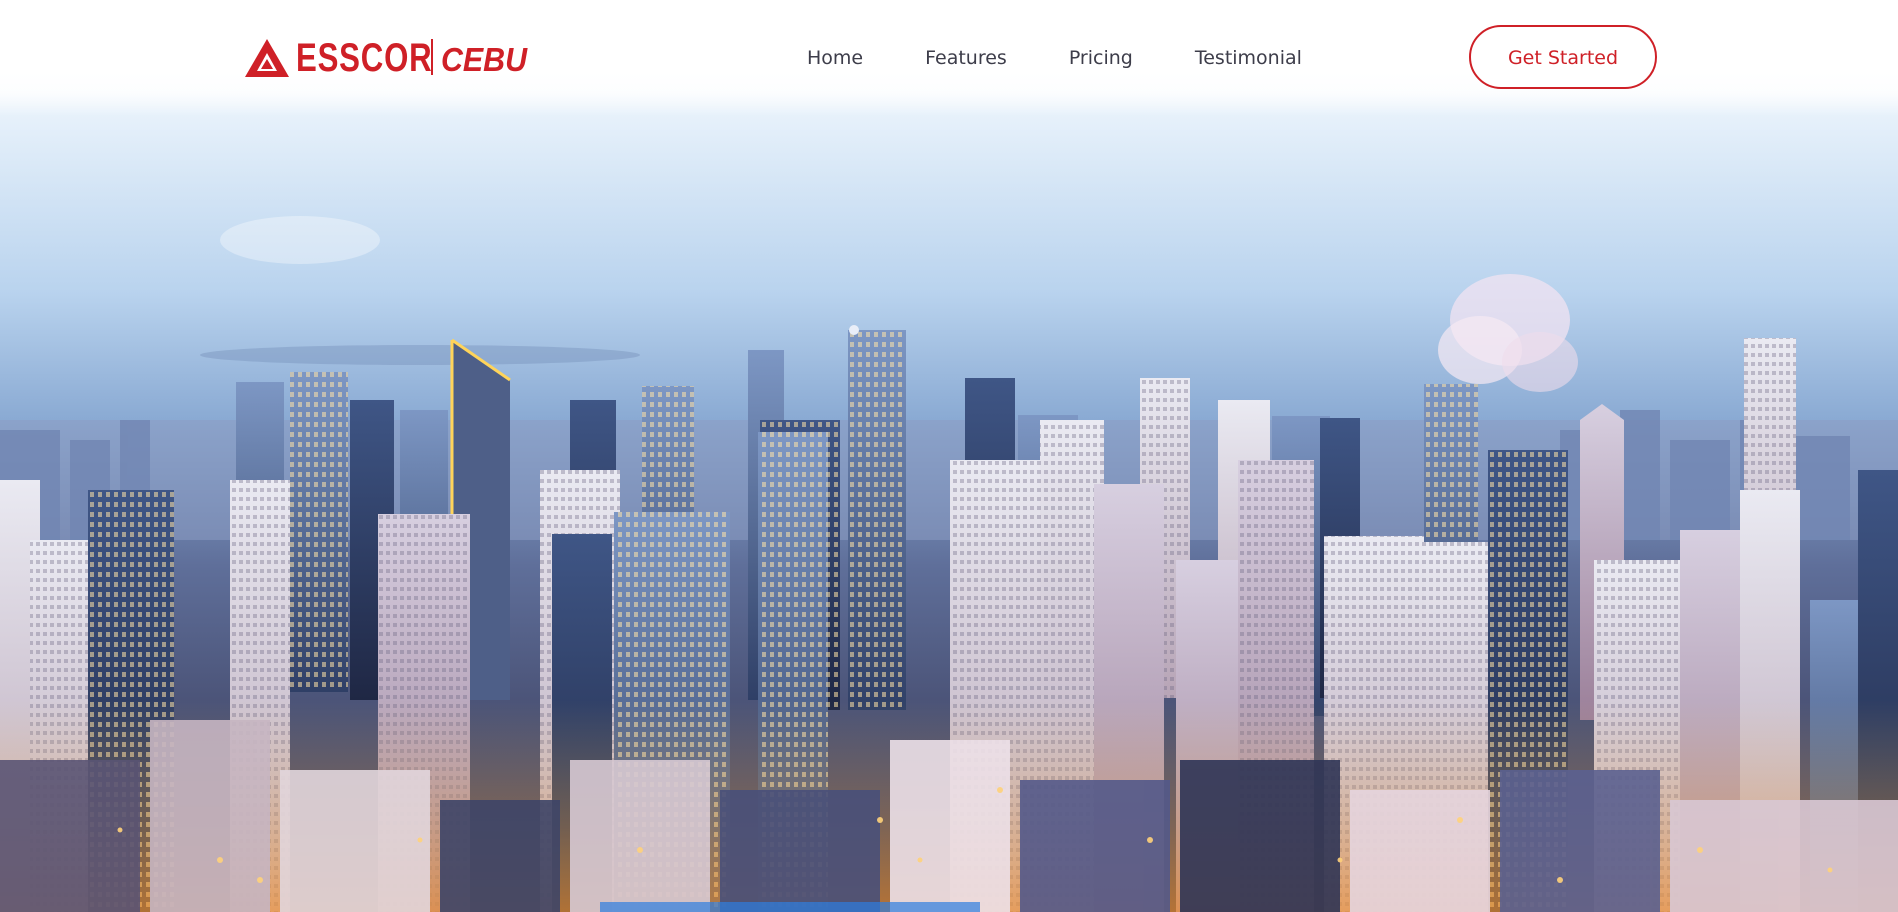  Describe the element at coordinates (1054, 58) in the screenshot. I see `main-nav: Home Features Pricing Testimonial` at that location.